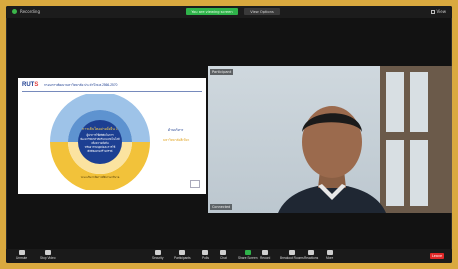 The width and height of the screenshot is (458, 269). Describe the element at coordinates (100, 128) in the screenshot. I see `center-title: การเติบโตอย่างยั่งยืน 1` at that location.